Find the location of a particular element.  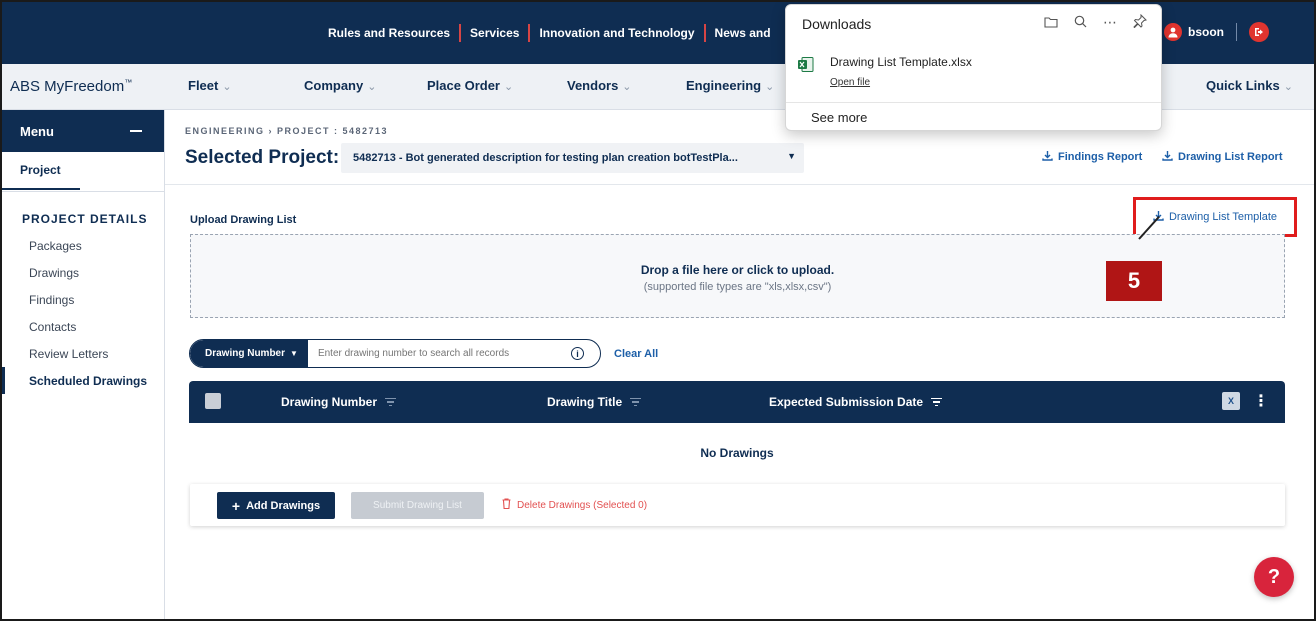

sidebar-item-review-letters: Review Letters is located at coordinates (83, 353).